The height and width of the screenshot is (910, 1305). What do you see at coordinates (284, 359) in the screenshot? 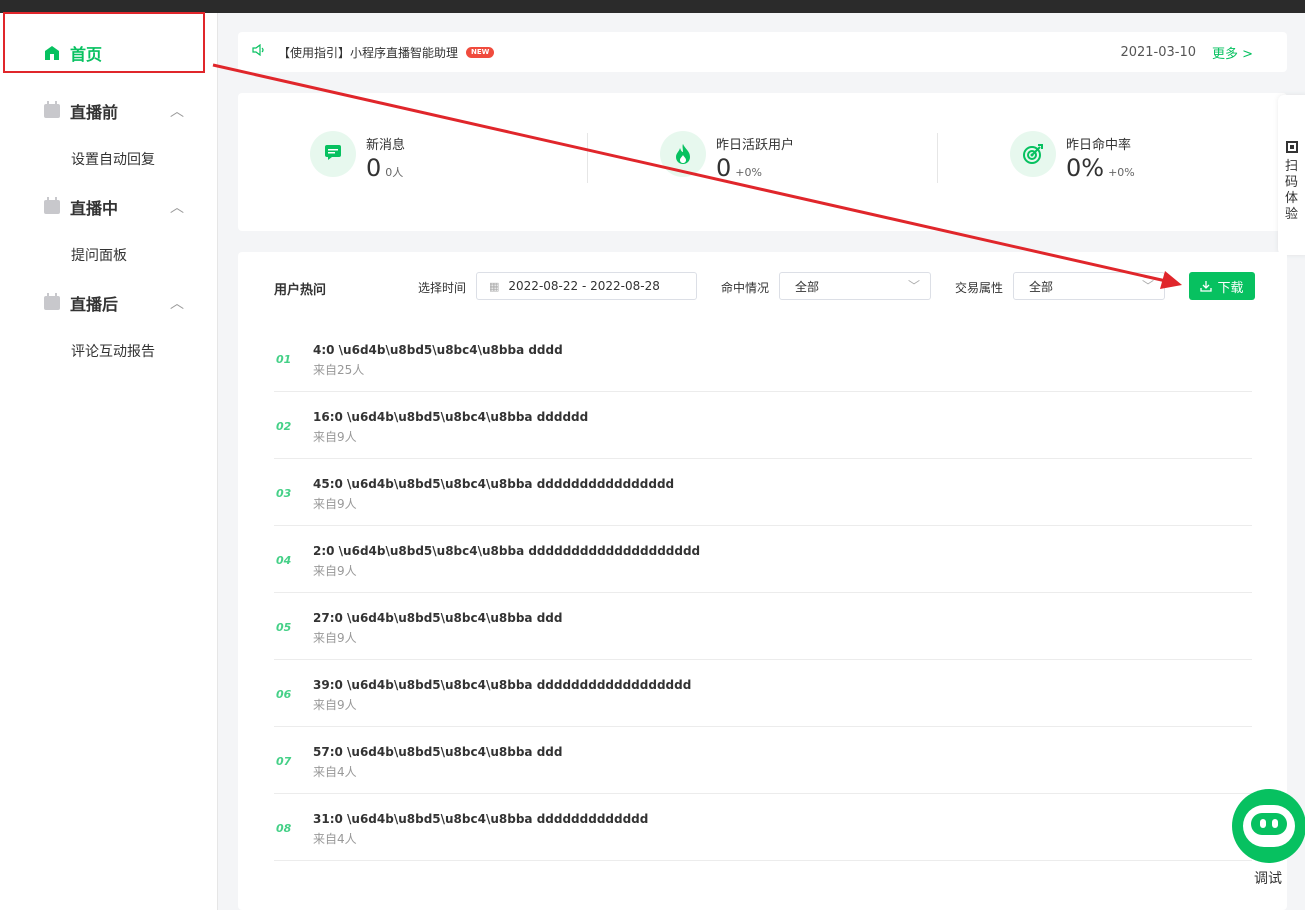
I see `question-rank: 01` at bounding box center [284, 359].